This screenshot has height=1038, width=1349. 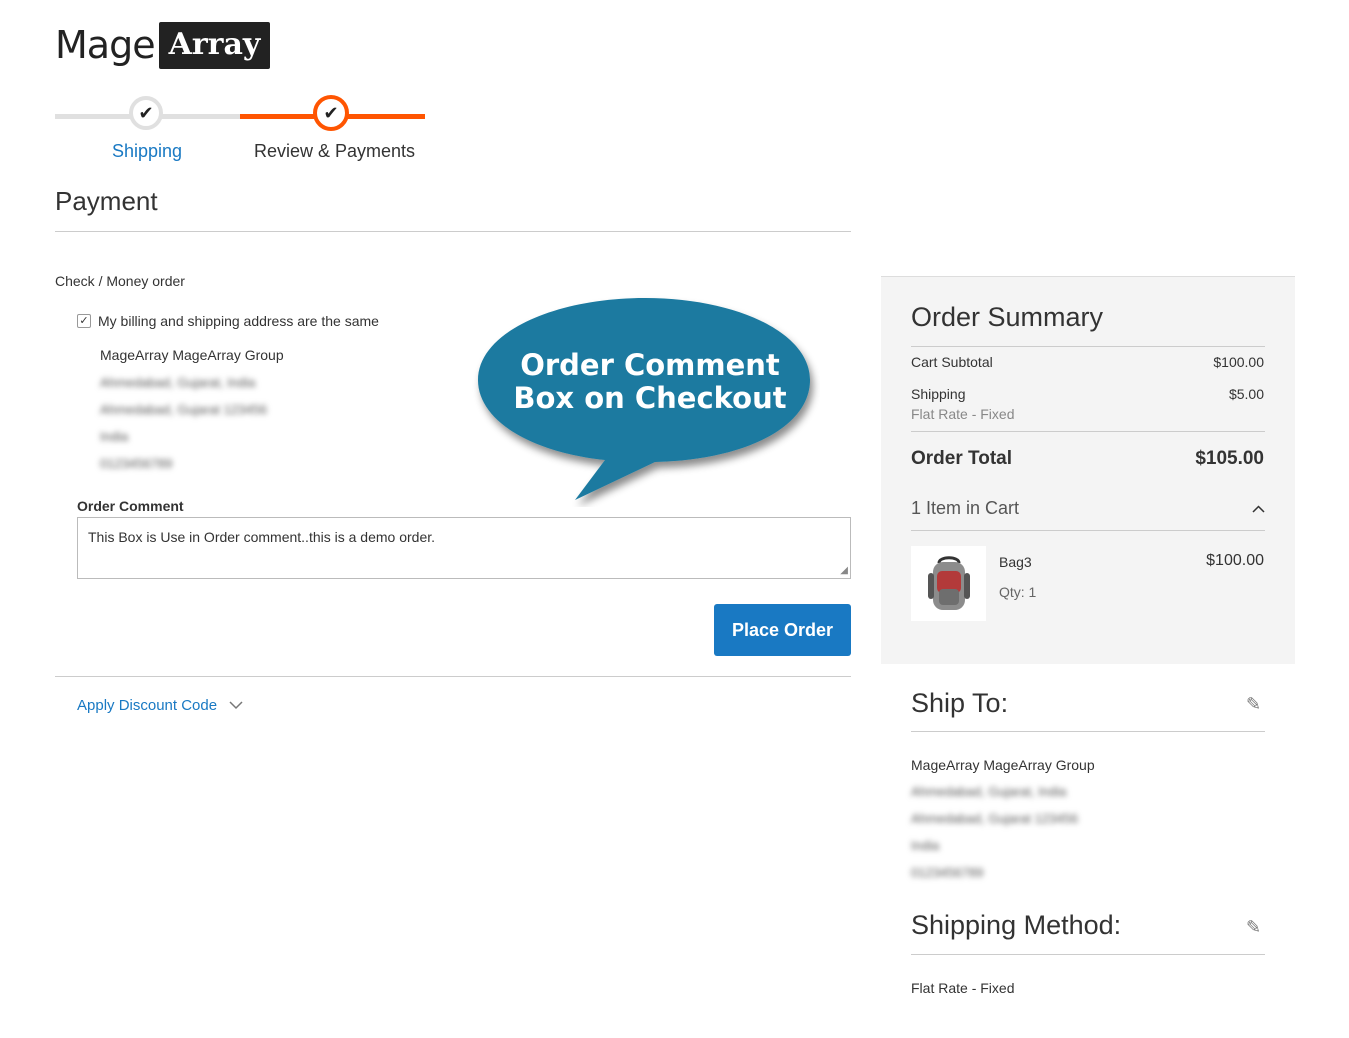 What do you see at coordinates (1016, 925) in the screenshot?
I see `shipping-method-title: Shipping Method:` at bounding box center [1016, 925].